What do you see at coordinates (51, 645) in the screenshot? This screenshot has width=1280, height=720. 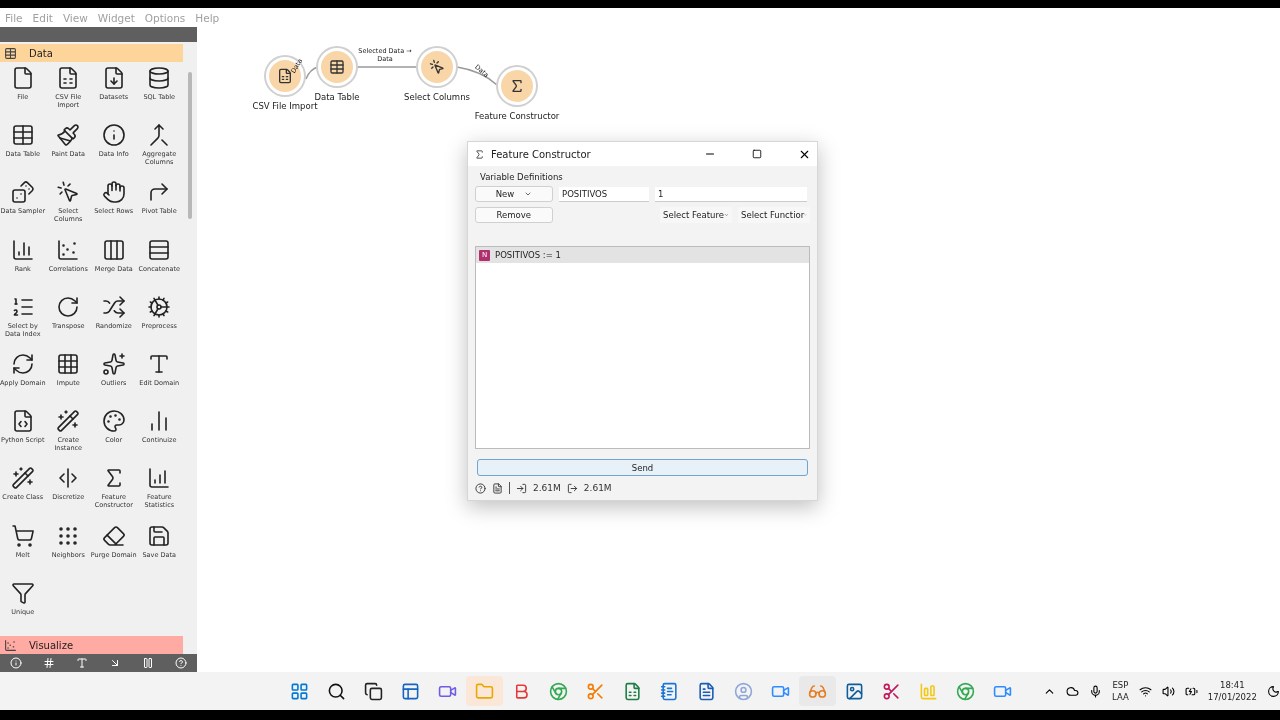 I see `category-title: Visualize` at bounding box center [51, 645].